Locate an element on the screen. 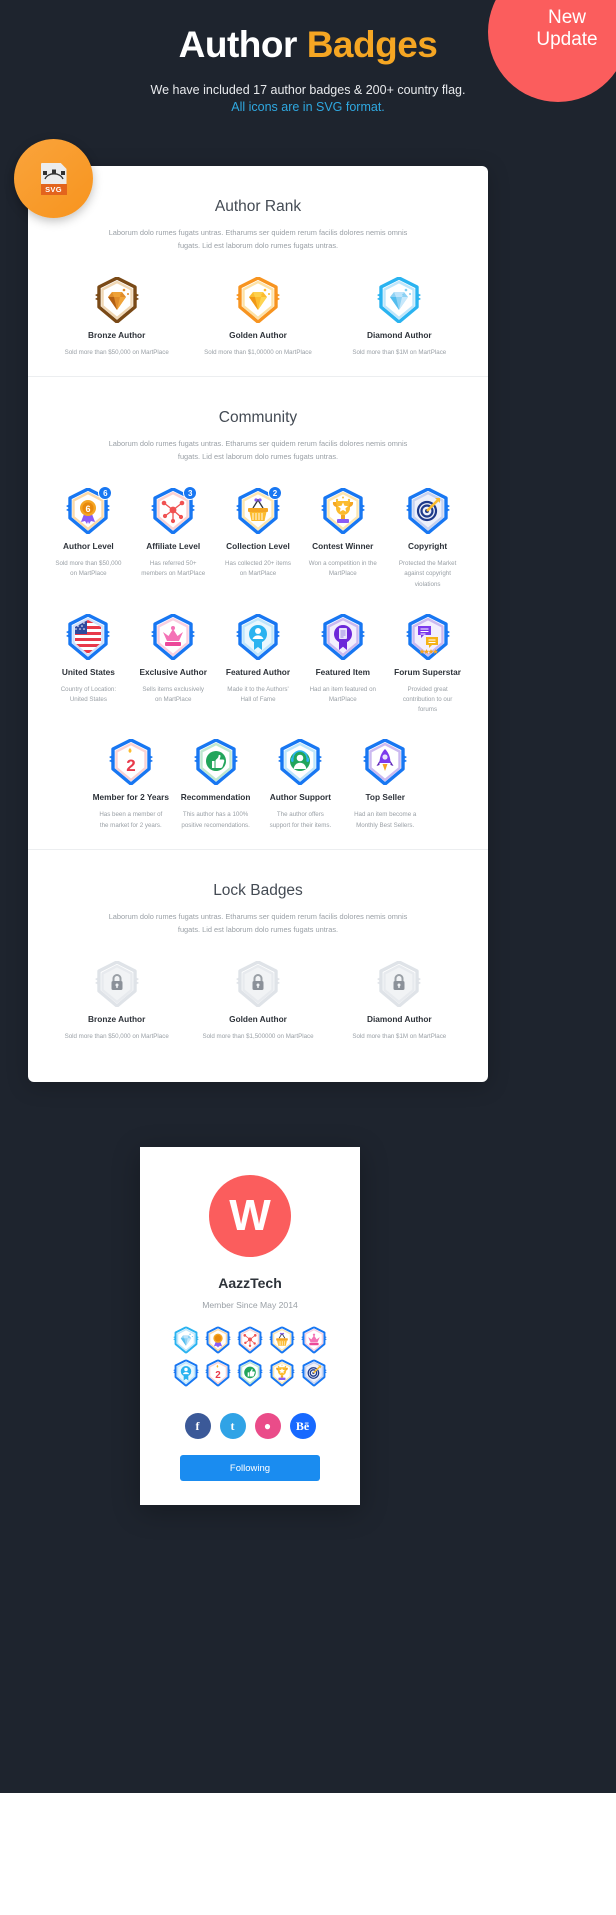 Image resolution: width=616 pixels, height=1915 pixels. badge-description: Sold more than $1,00000 on MartPlace is located at coordinates (258, 352).